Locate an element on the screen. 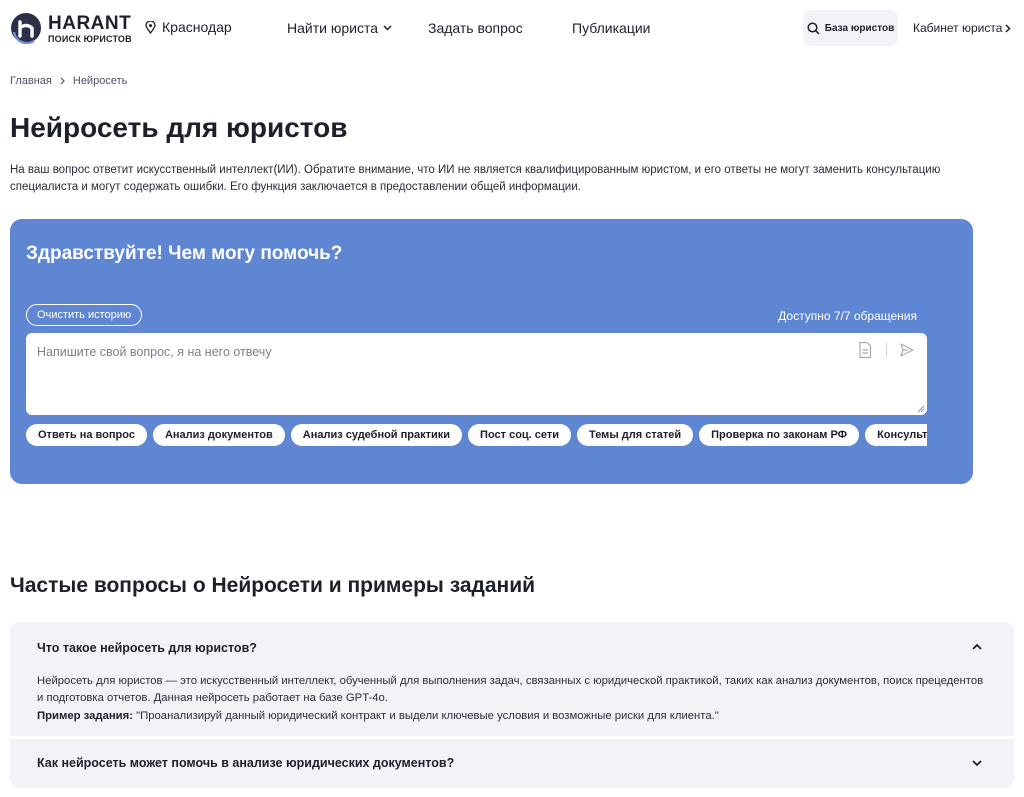 This screenshot has height=797, width=1024. nav-find-lawyer-label: Найти юриста is located at coordinates (332, 28).